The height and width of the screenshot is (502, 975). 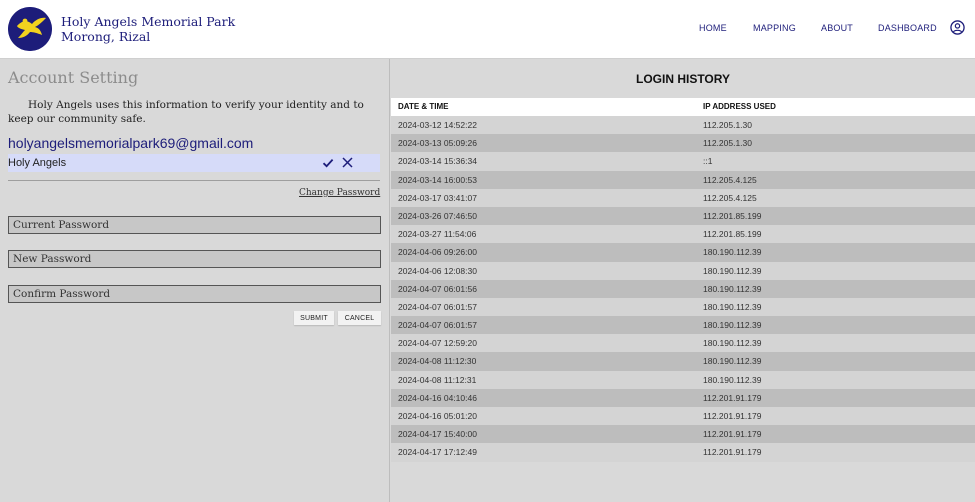 What do you see at coordinates (194, 225) in the screenshot?
I see `current-password-field` at bounding box center [194, 225].